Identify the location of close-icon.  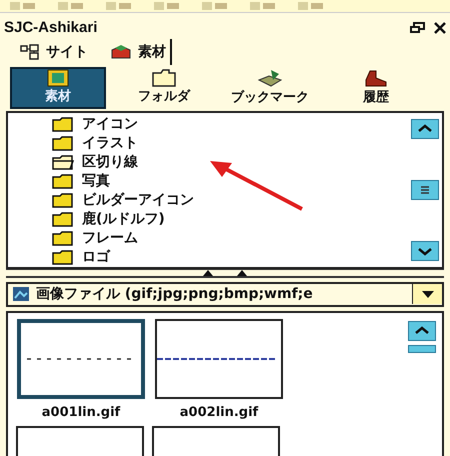
(440, 28).